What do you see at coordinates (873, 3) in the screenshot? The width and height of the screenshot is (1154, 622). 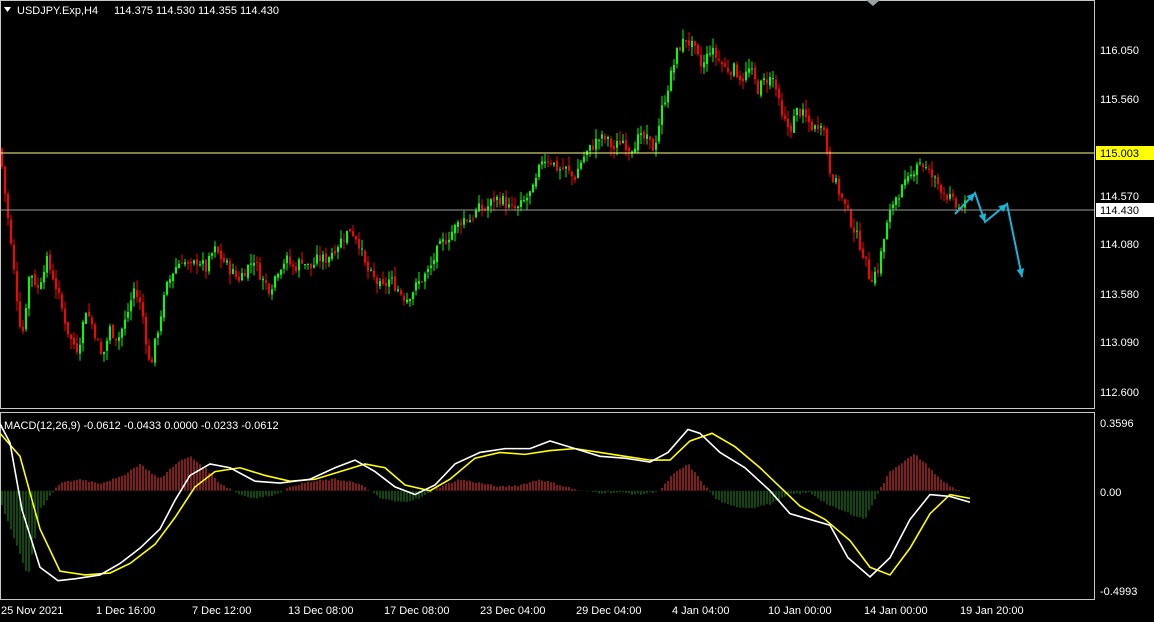 I see `chart-shift-marker-icon` at bounding box center [873, 3].